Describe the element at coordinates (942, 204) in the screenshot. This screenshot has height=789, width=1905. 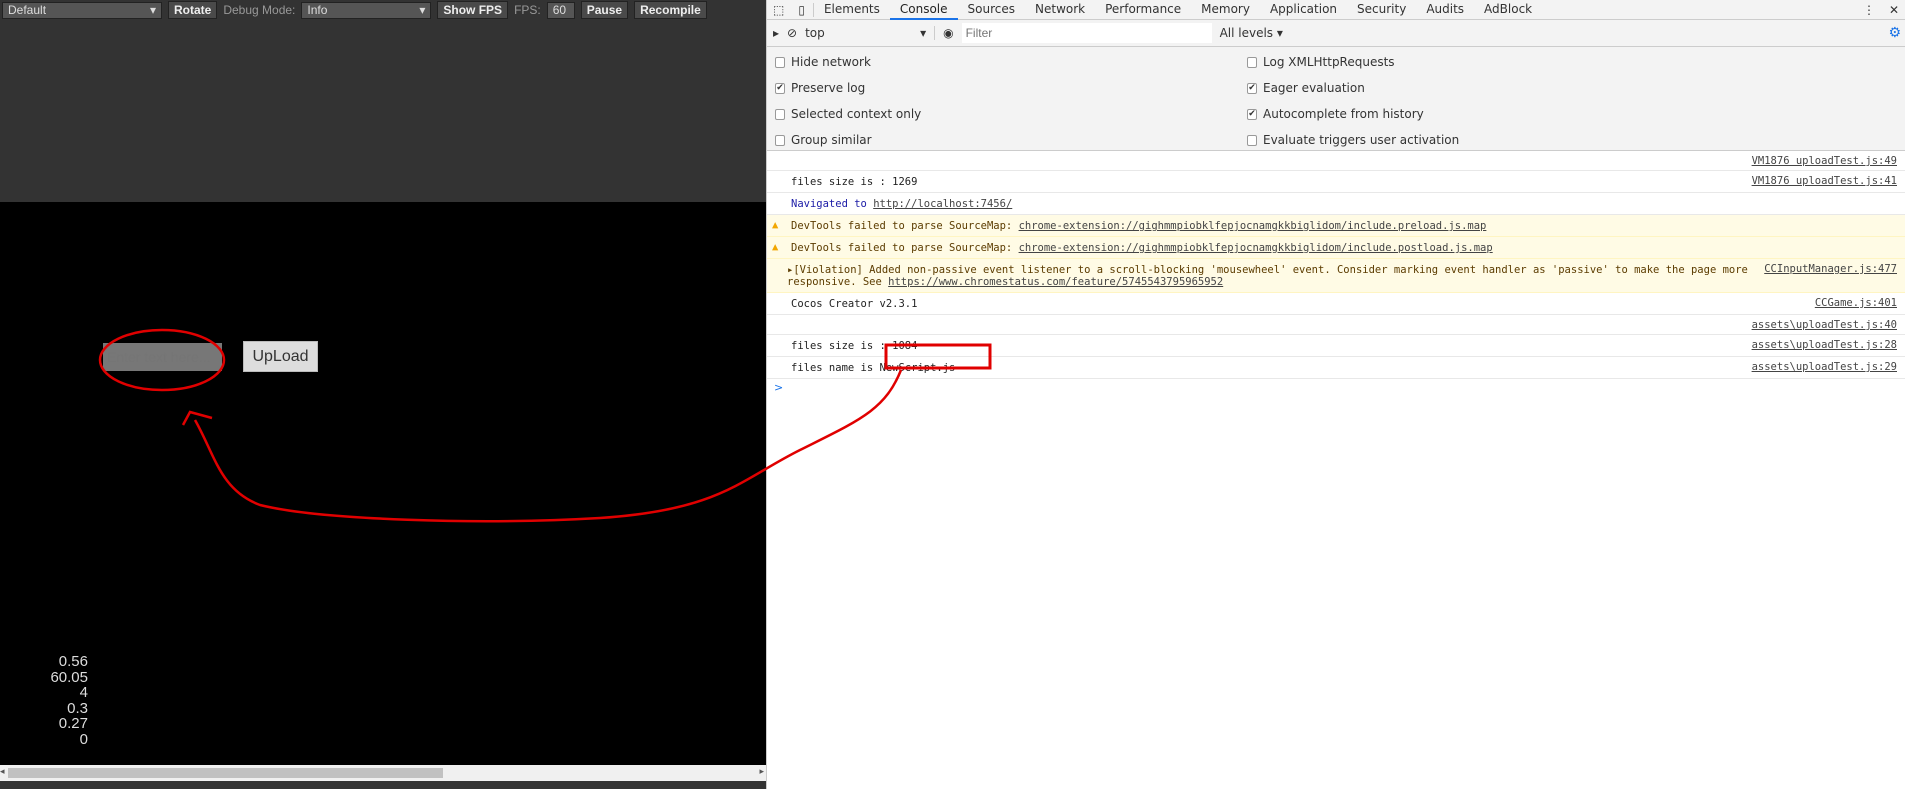
I see `link: http://localhost:7456/` at that location.